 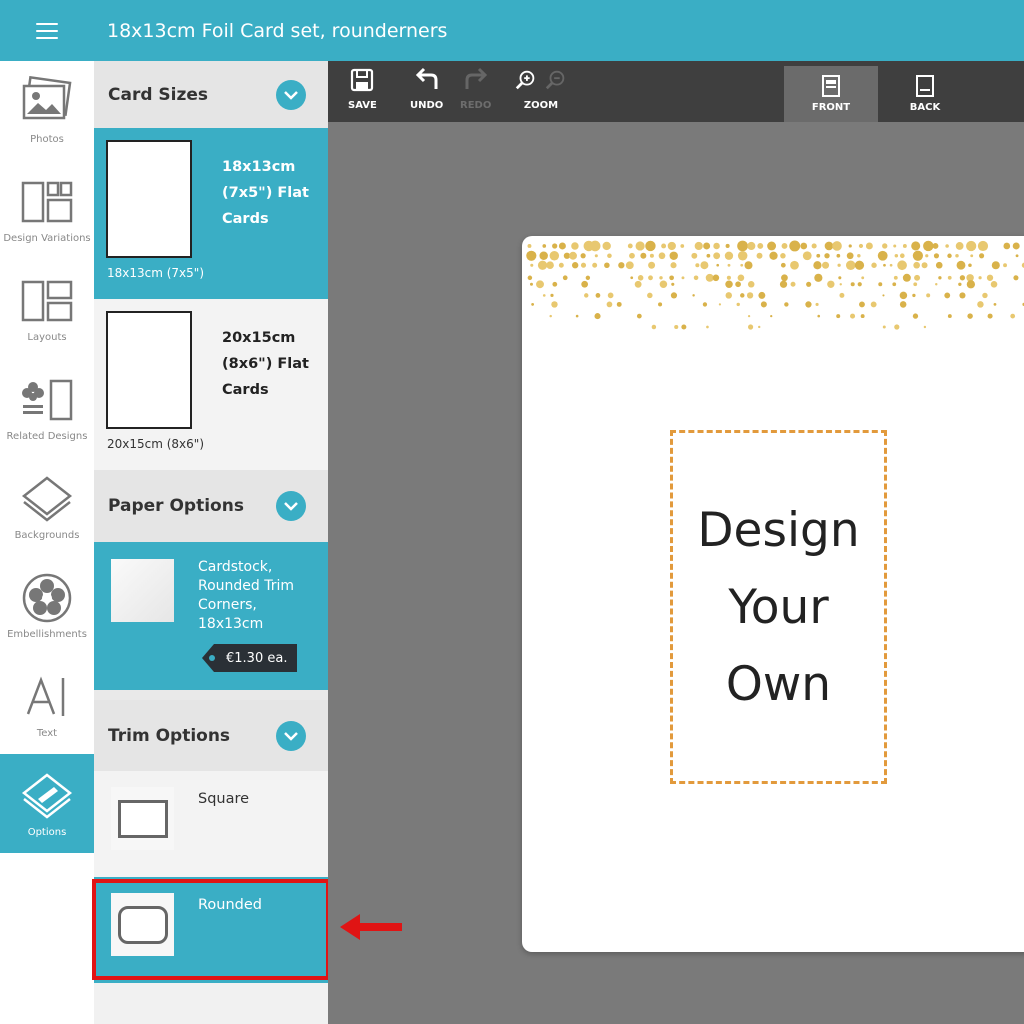 What do you see at coordinates (778, 684) in the screenshot?
I see `design-text-line: Own` at bounding box center [778, 684].